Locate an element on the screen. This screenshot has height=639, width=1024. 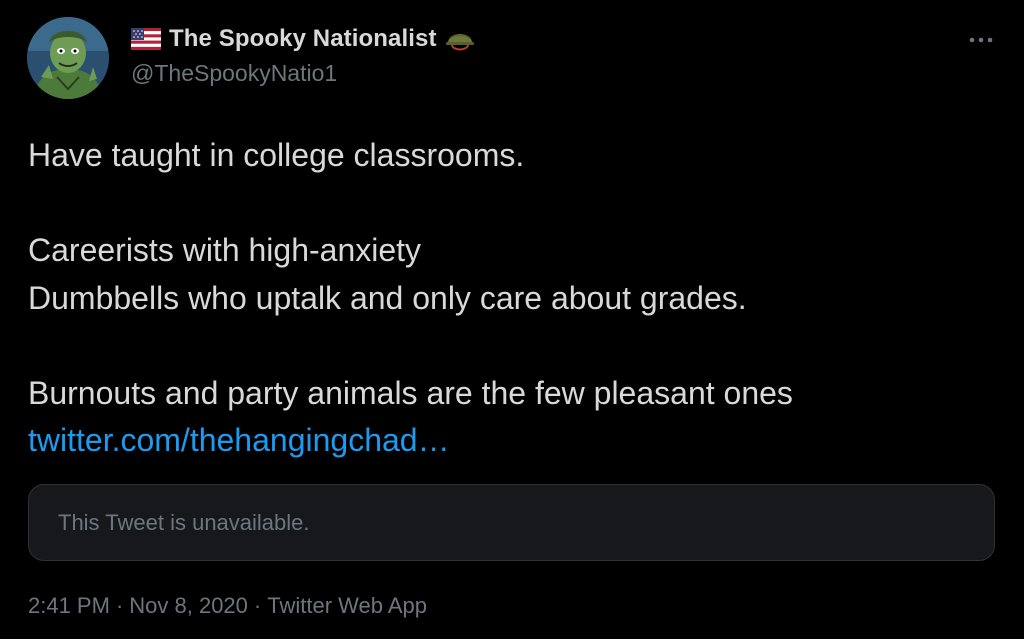
tweet-date: Nov 8, 2020 is located at coordinates (188, 606).